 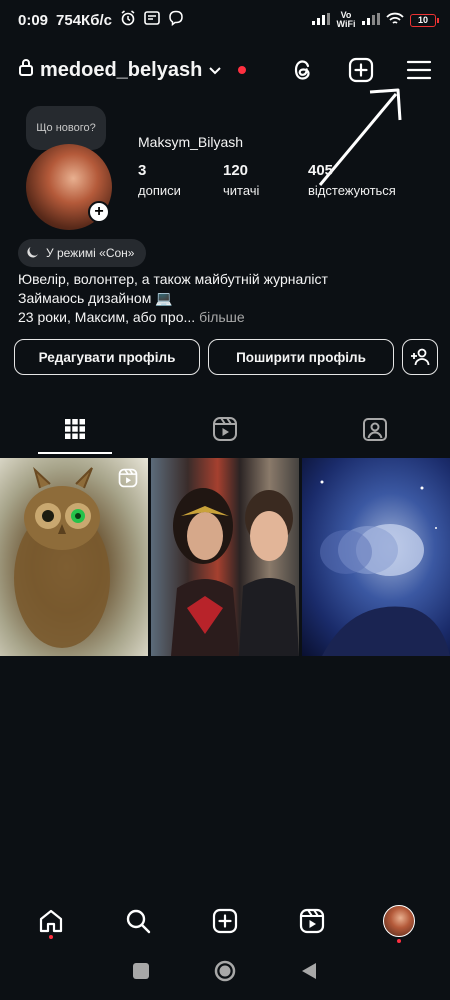 What do you see at coordinates (242, 70) in the screenshot?
I see `notification-dot` at bounding box center [242, 70].